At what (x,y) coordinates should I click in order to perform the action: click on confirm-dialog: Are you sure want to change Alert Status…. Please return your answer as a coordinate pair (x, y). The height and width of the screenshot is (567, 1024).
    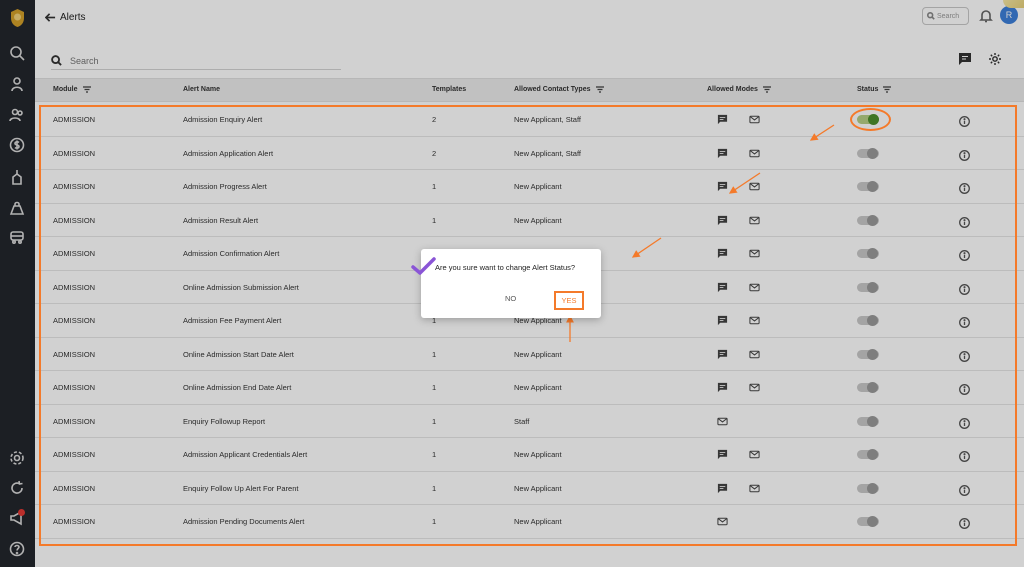
    Looking at the image, I should click on (511, 283).